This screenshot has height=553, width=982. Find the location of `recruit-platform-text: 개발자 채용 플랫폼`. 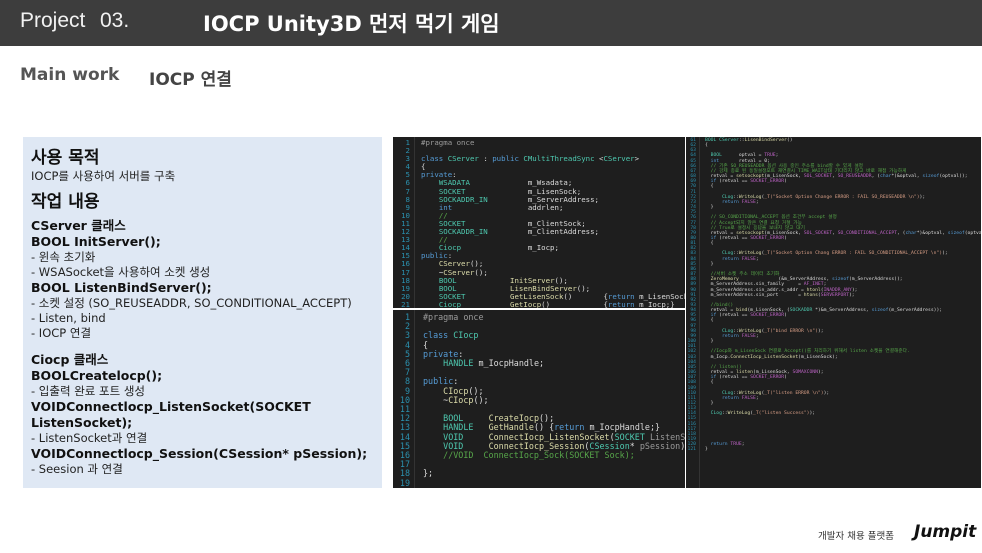

recruit-platform-text: 개발자 채용 플랫폼 is located at coordinates (856, 536).